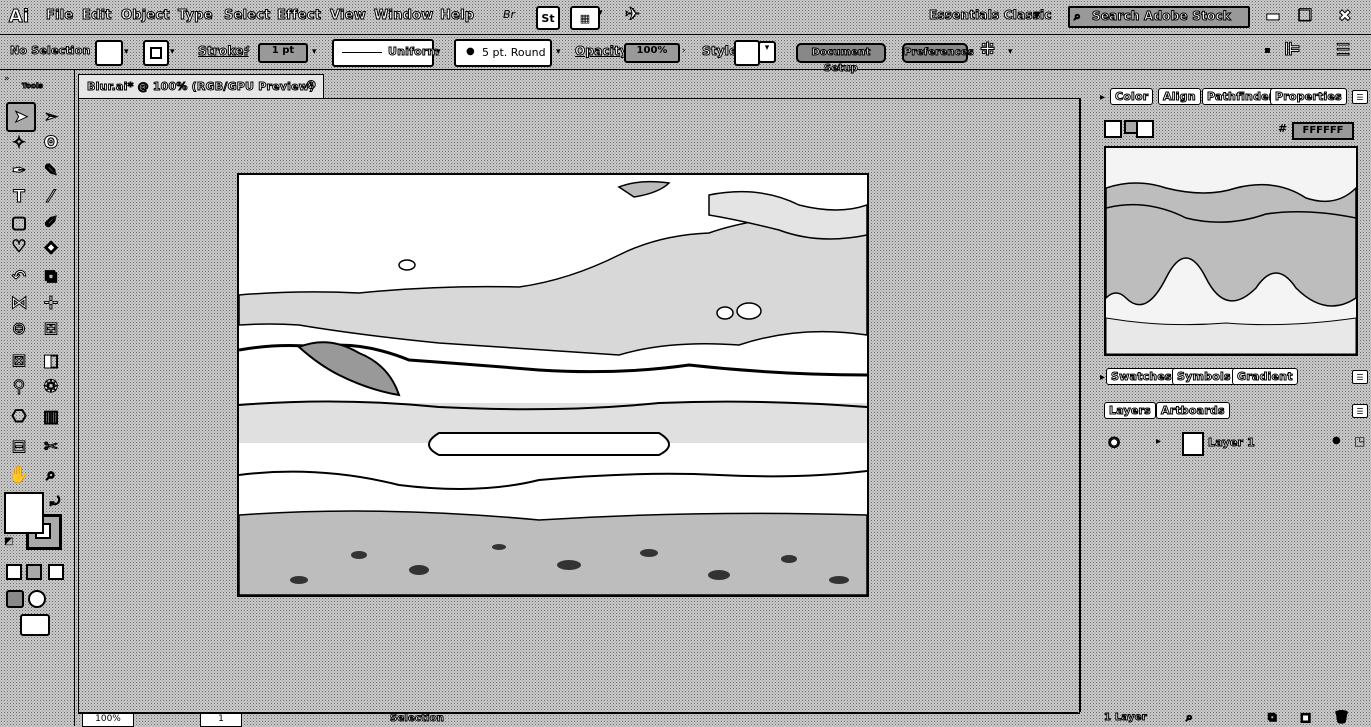 The image size is (1371, 727). I want to click on layer-row: ◉ ▸ Layer 1 ● ◳, so click(1233, 443).